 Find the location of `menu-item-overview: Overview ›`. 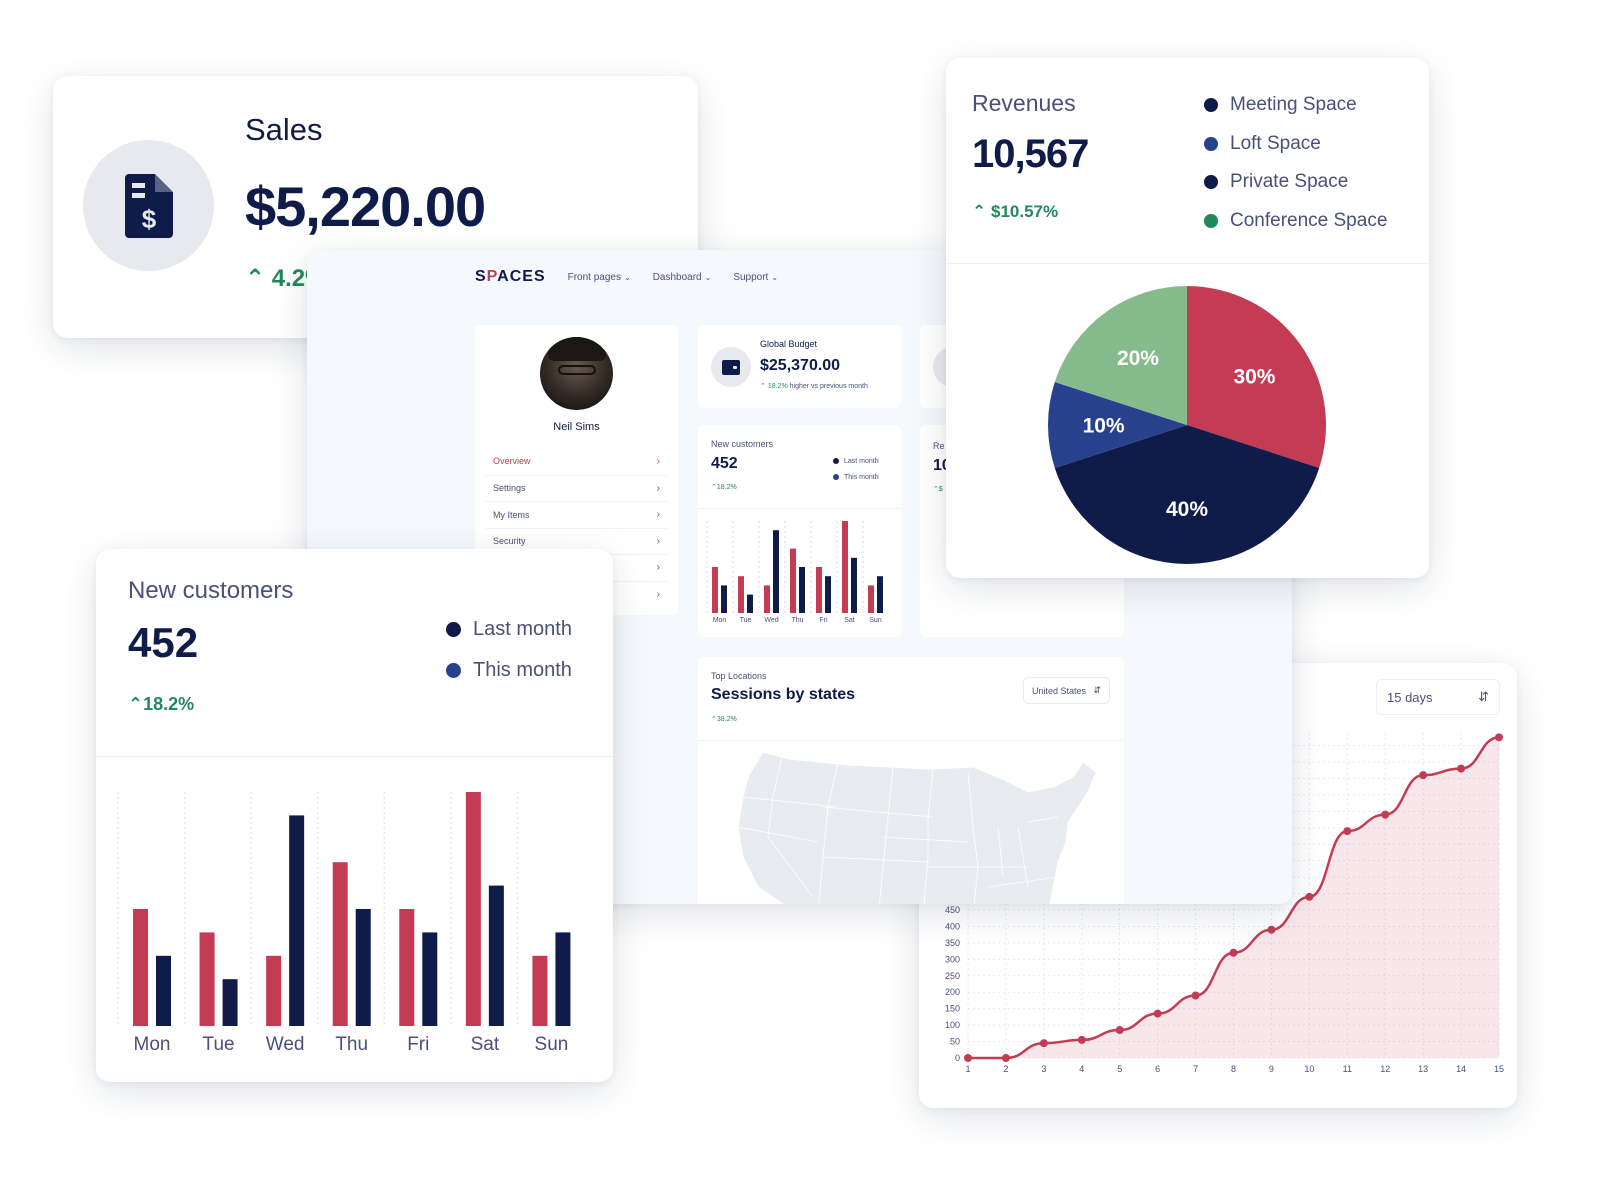

menu-item-overview: Overview › is located at coordinates (576, 461).